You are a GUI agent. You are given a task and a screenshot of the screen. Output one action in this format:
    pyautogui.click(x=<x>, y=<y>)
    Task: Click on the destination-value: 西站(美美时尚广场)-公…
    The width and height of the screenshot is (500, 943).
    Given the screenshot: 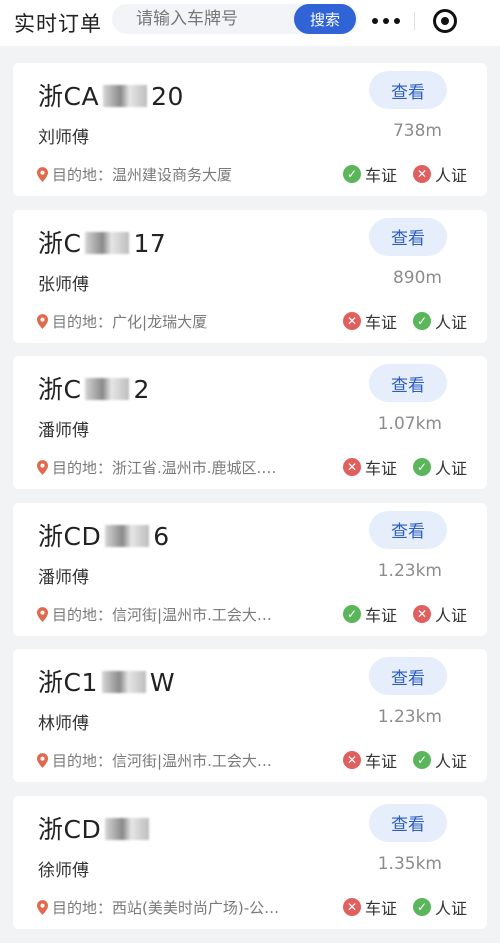 What is the action you would take?
    pyautogui.click(x=196, y=907)
    